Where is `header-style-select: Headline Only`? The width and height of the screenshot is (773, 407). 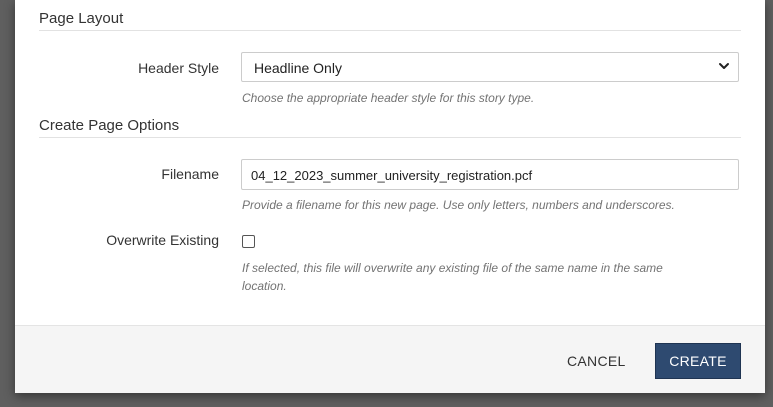 header-style-select: Headline Only is located at coordinates (490, 67).